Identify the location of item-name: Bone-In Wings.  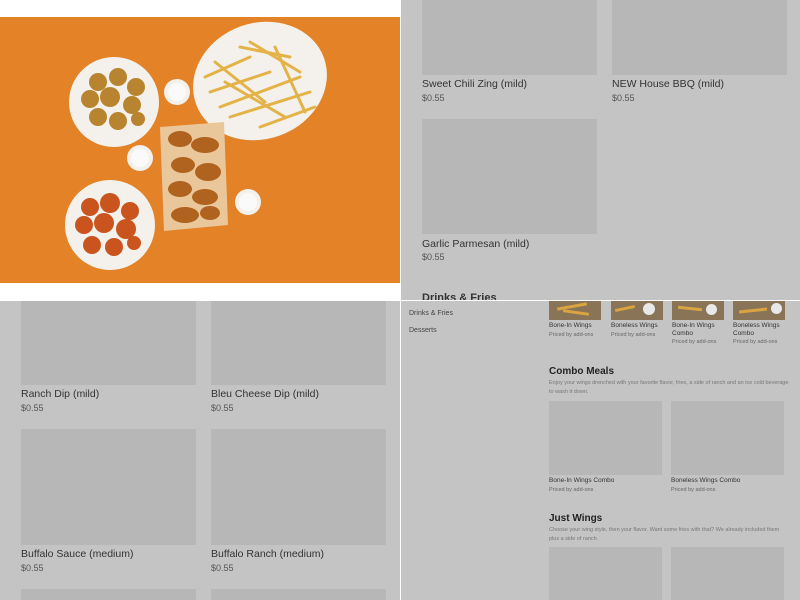
(577, 326).